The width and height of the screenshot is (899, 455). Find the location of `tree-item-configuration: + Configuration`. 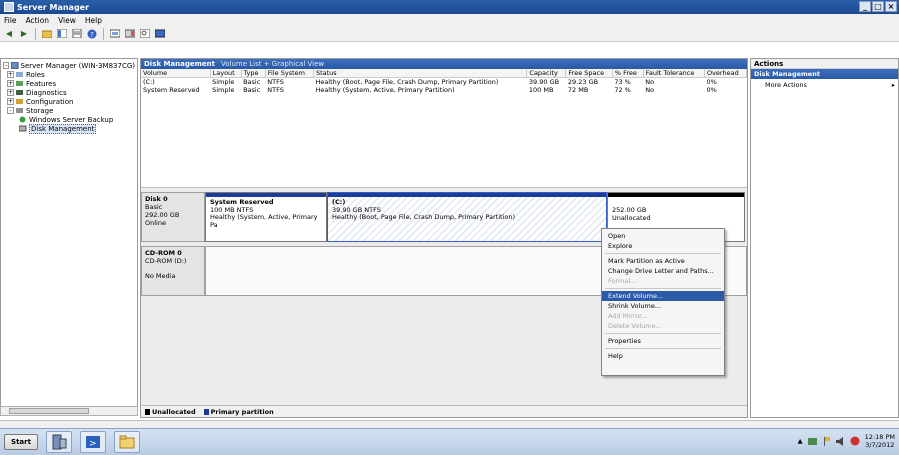

tree-item-configuration: + Configuration is located at coordinates (69, 101).